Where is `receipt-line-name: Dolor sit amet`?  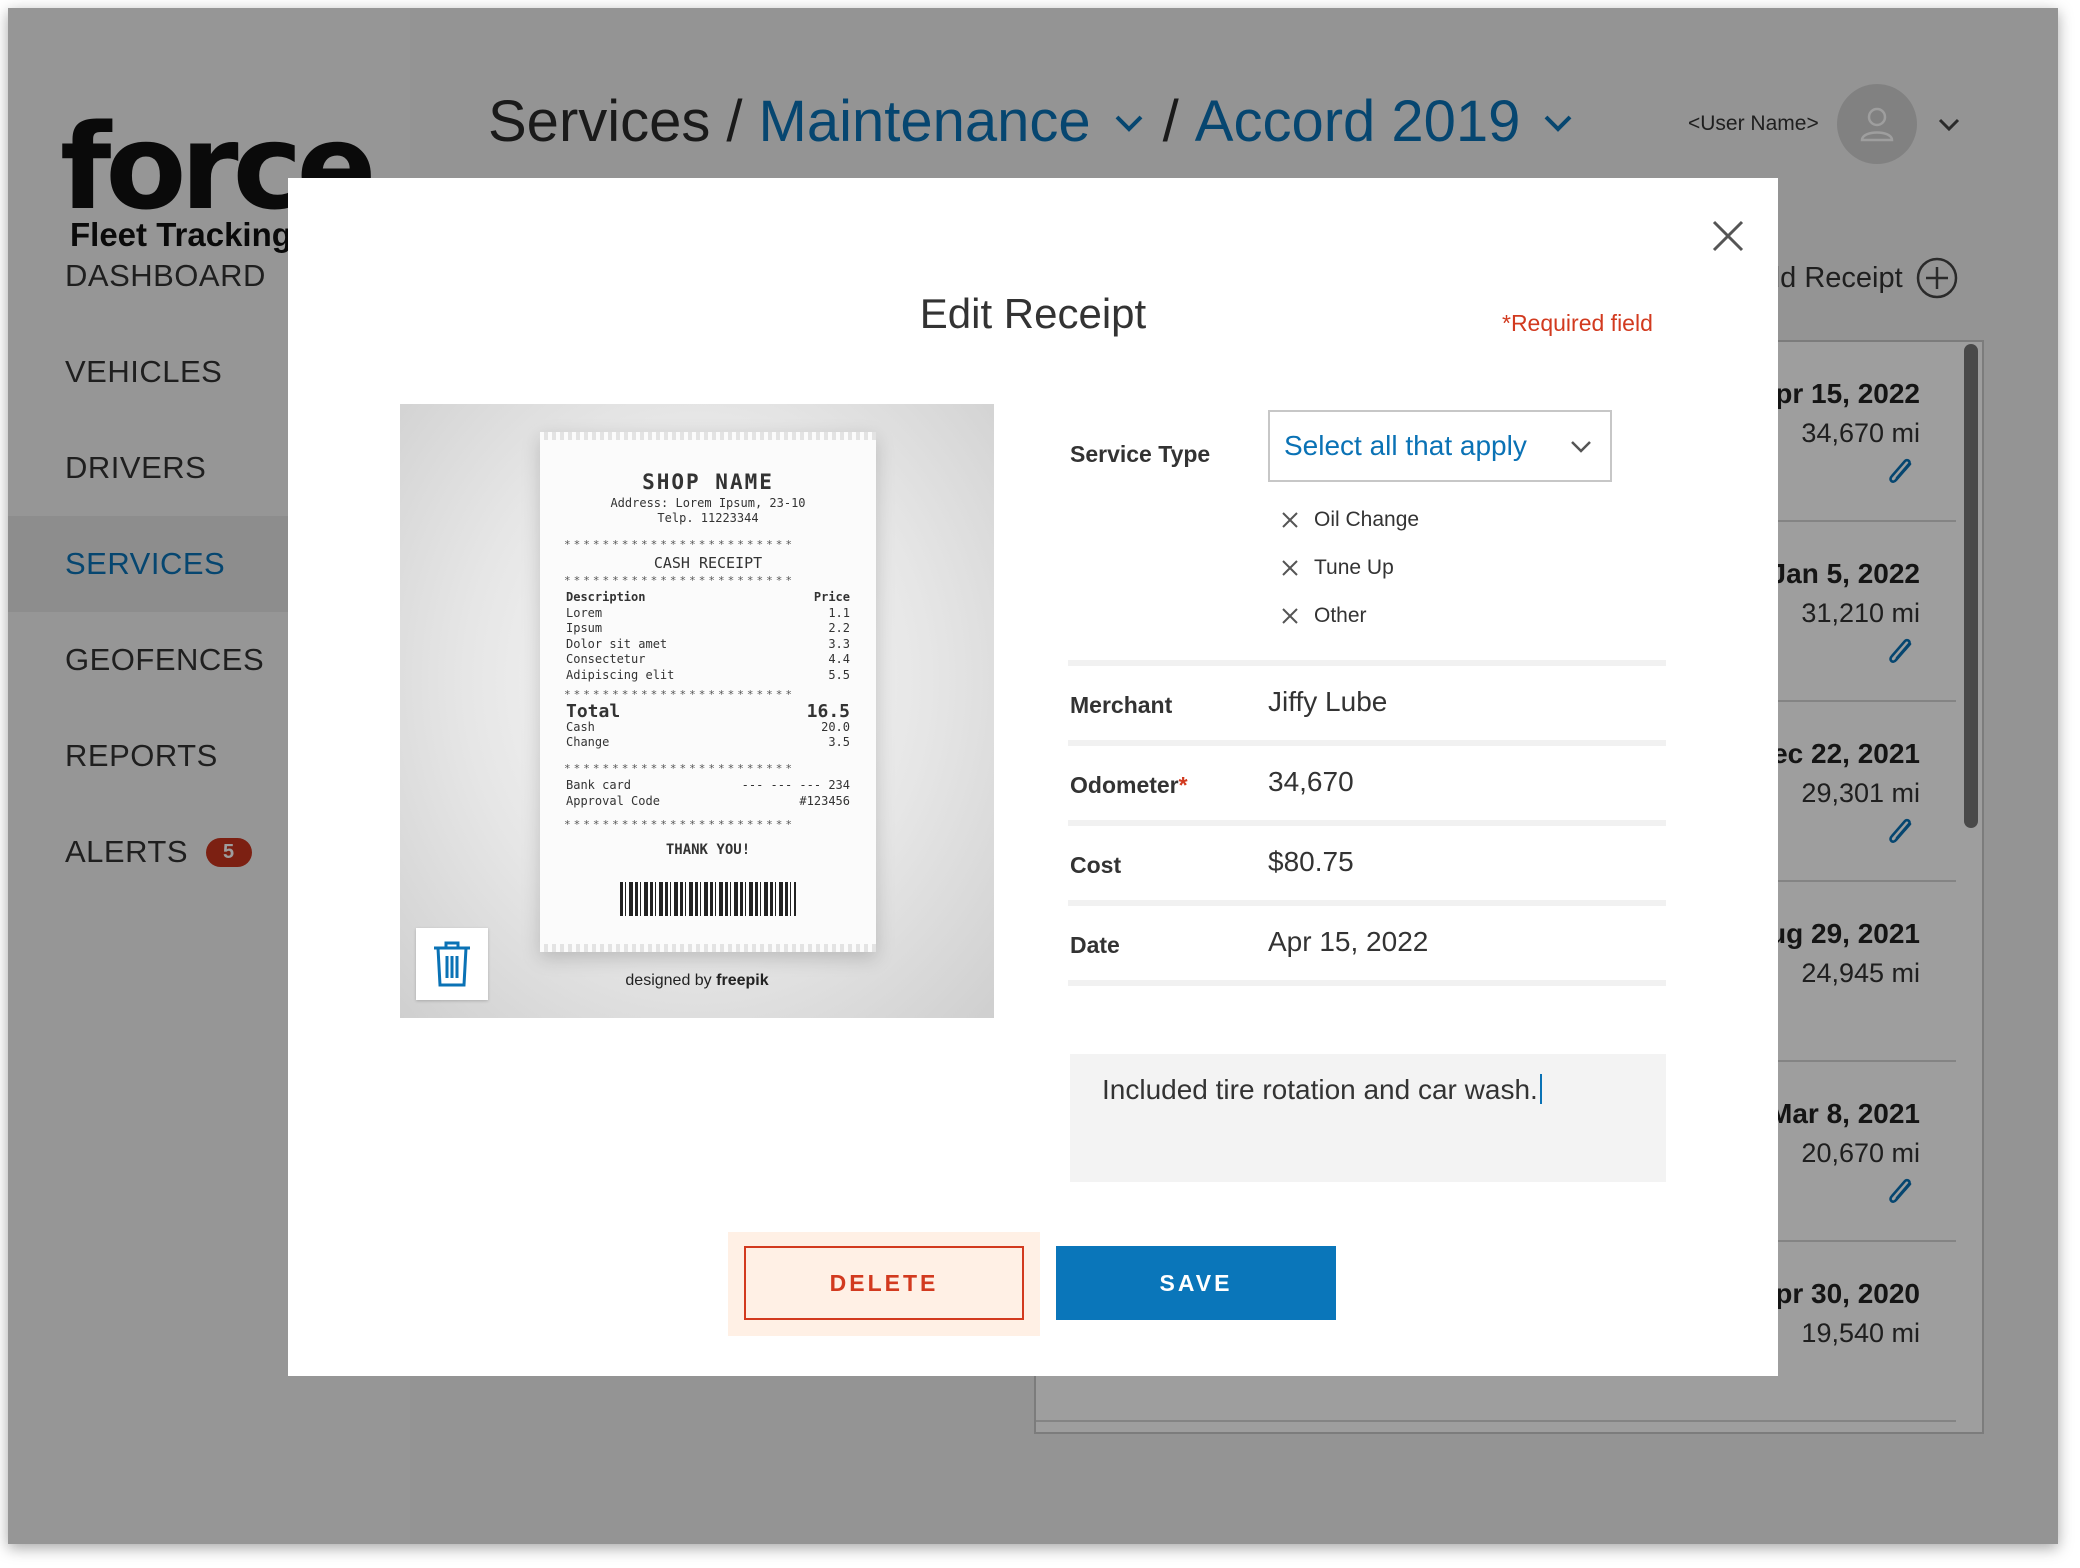
receipt-line-name: Dolor sit amet is located at coordinates (617, 643).